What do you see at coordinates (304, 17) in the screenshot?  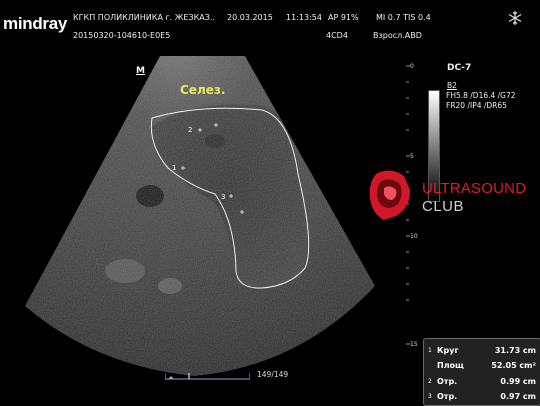 I see `exam-time: 11:13:54` at bounding box center [304, 17].